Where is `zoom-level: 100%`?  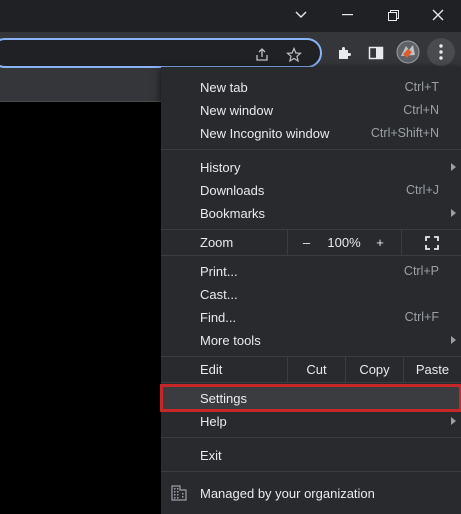
zoom-level: 100% is located at coordinates (344, 242).